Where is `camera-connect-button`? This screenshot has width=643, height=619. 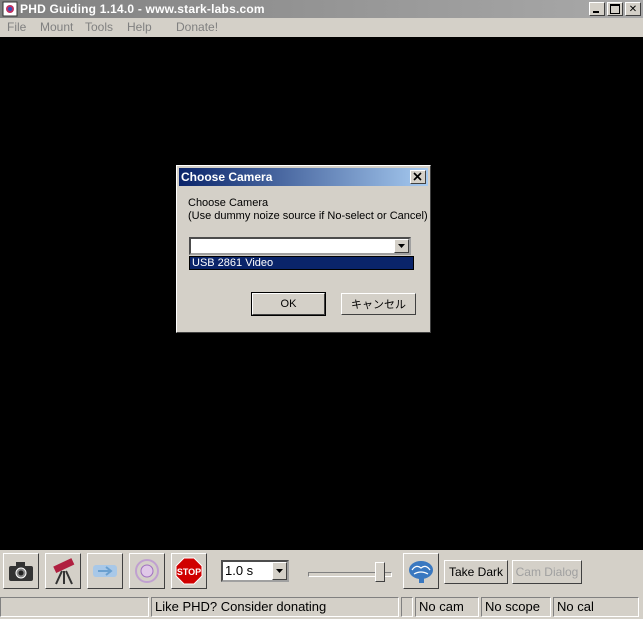 camera-connect-button is located at coordinates (21, 571).